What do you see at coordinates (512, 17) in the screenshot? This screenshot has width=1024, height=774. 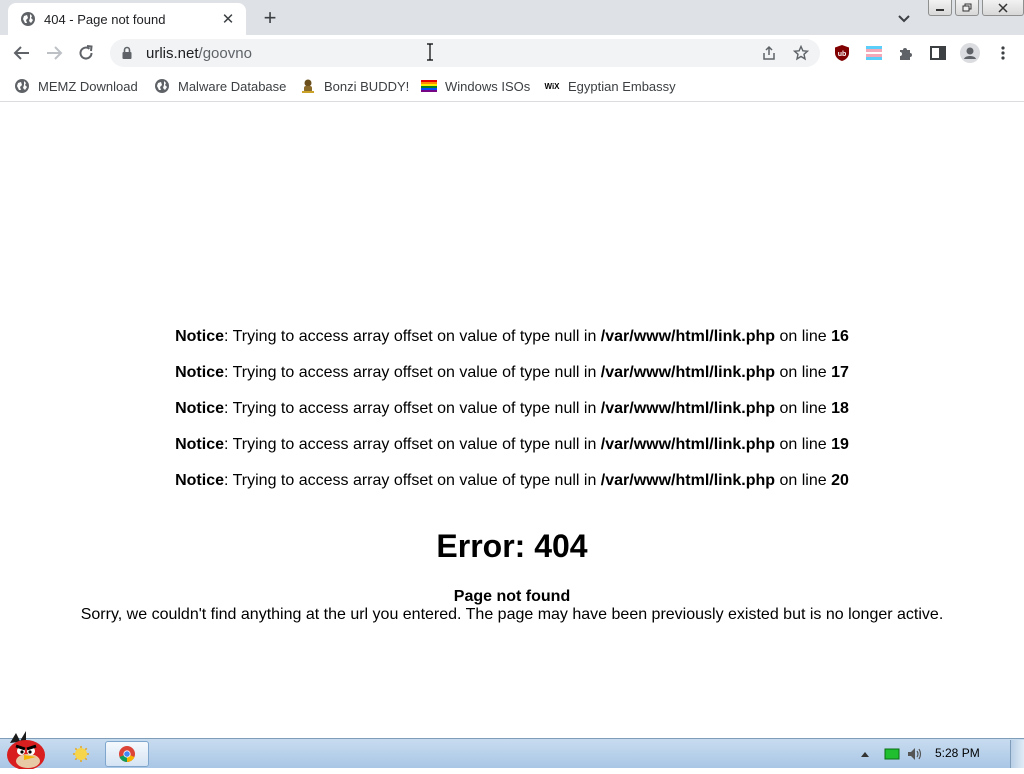 I see `tab-strip: 404 - Page not found ✕ +` at bounding box center [512, 17].